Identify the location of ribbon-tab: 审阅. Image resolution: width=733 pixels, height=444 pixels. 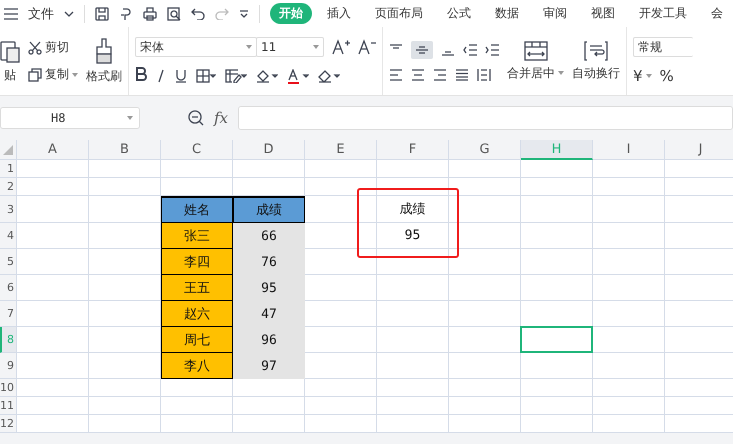
(555, 13).